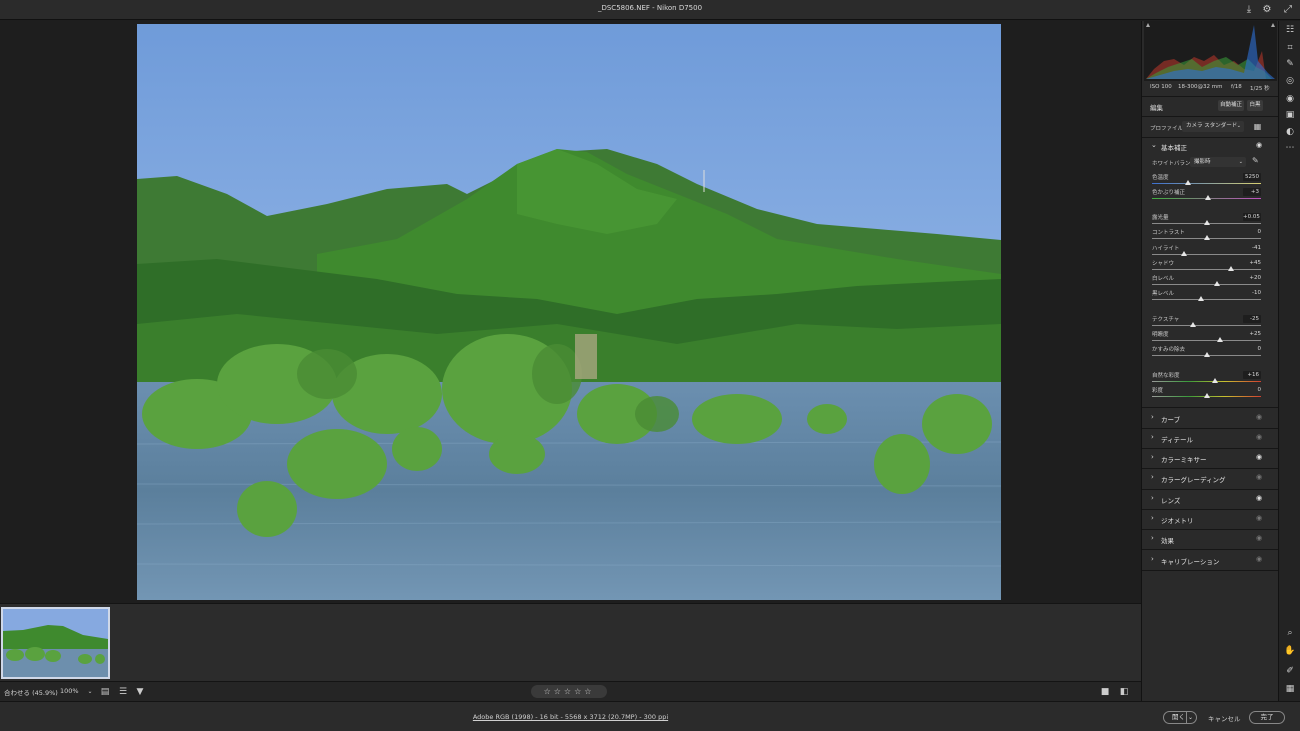  I want to click on profile-select: カメラ スタンダード ⌄, so click(1213, 126).